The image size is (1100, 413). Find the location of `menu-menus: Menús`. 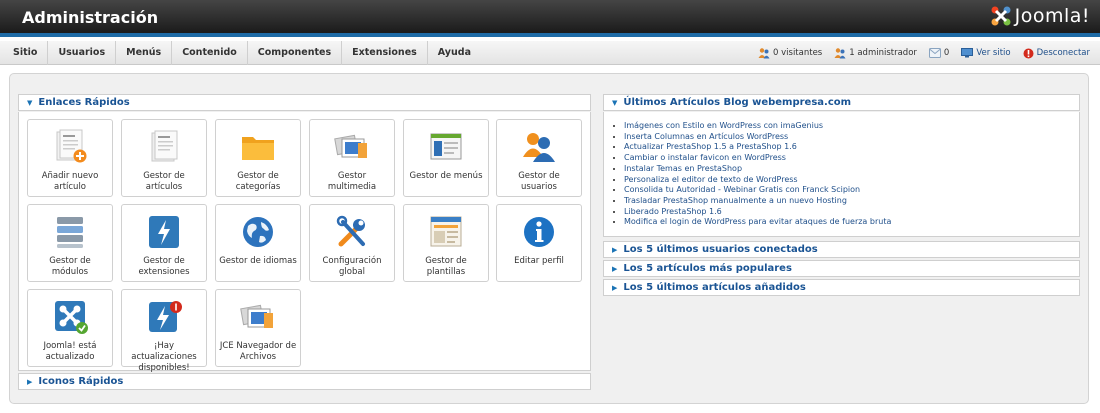

menu-menus: Menús is located at coordinates (144, 53).